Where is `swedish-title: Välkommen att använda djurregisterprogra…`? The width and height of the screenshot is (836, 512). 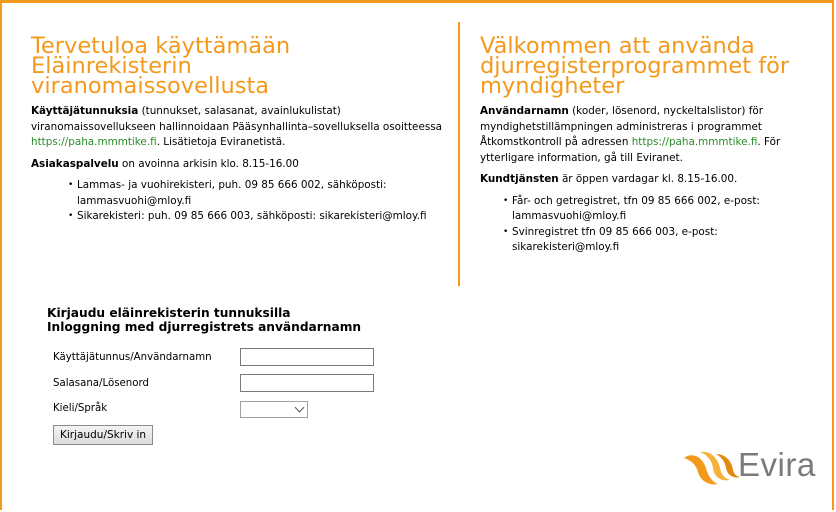 swedish-title: Välkommen att använda djurregisterprogra… is located at coordinates (635, 66).